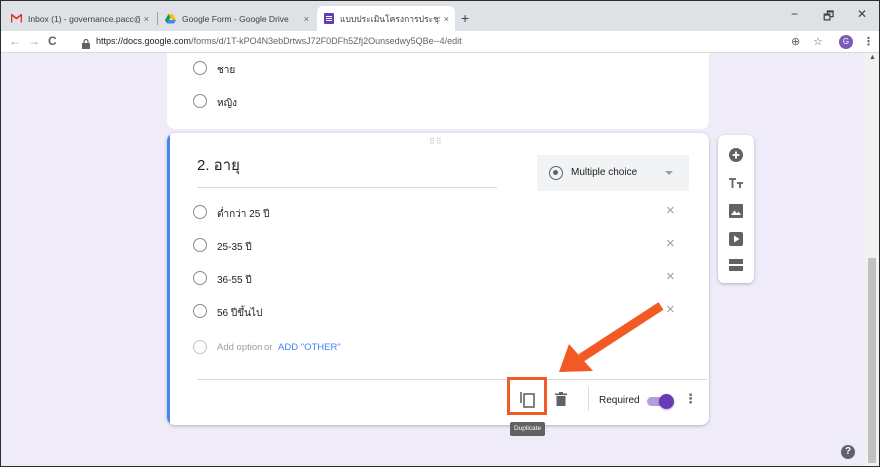 This screenshot has height=467, width=880. I want to click on image-icon, so click(736, 211).